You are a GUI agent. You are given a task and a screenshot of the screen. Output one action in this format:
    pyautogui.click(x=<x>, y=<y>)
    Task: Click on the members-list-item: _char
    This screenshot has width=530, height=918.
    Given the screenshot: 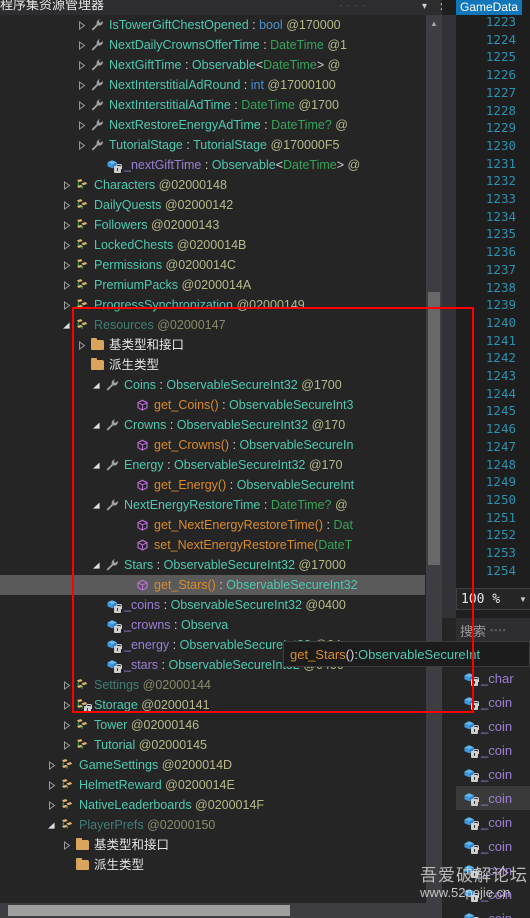 What is the action you would take?
    pyautogui.click(x=493, y=678)
    